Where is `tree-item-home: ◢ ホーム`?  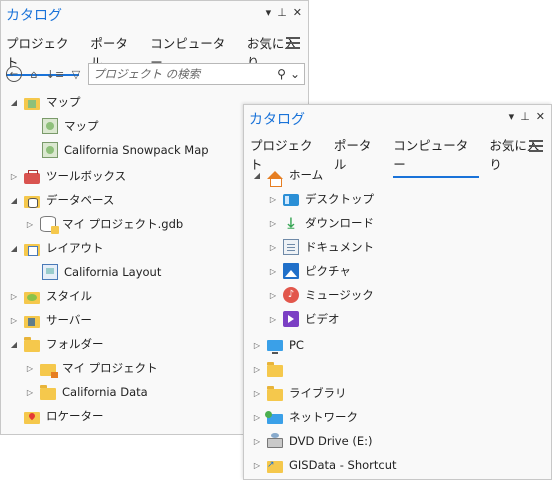 tree-item-home: ◢ ホーム is located at coordinates (287, 175).